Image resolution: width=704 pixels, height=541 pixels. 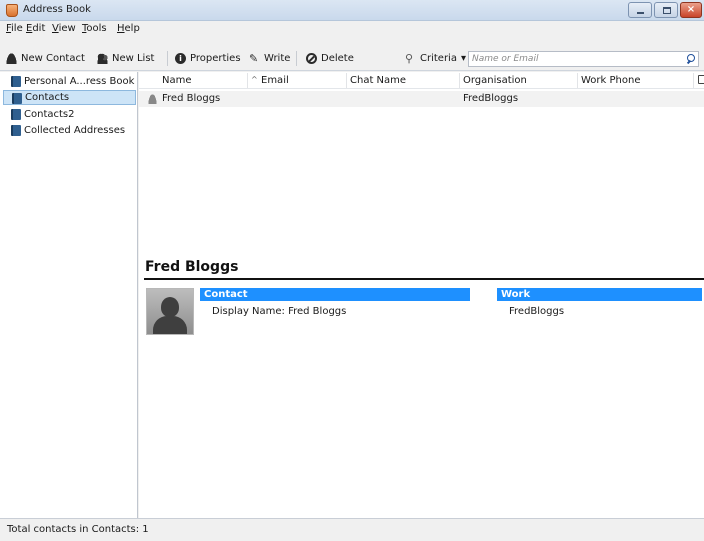 I want to click on maximize-button, so click(x=666, y=10).